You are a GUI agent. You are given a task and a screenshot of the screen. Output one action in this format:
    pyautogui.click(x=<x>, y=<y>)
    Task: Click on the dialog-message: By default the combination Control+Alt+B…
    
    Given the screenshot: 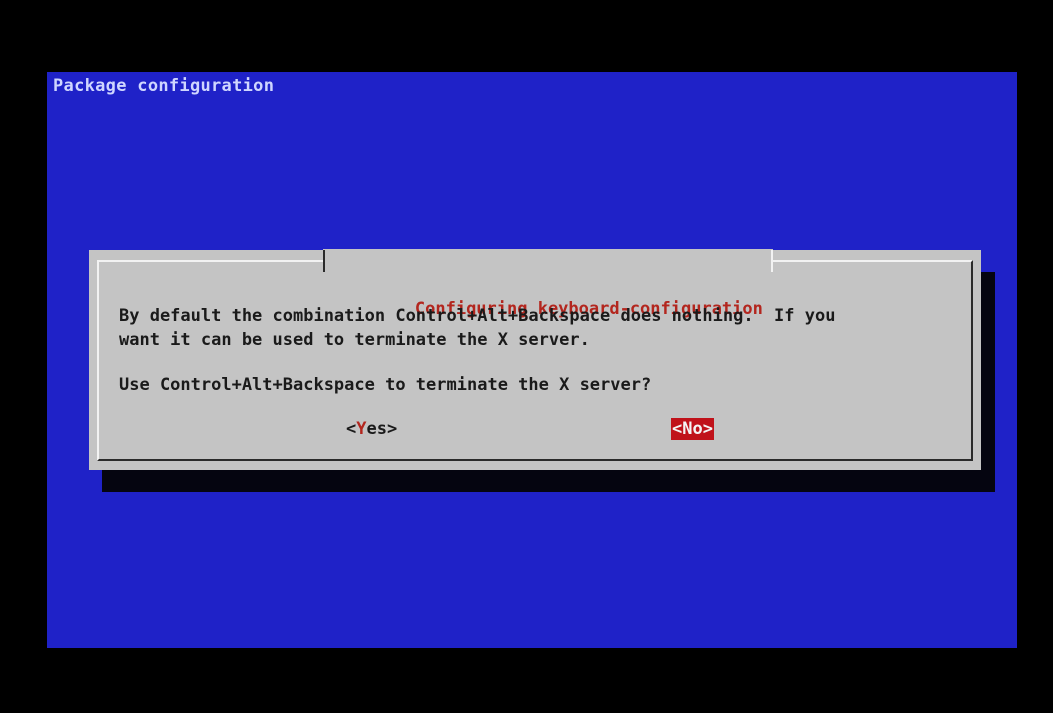 What is the action you would take?
    pyautogui.click(x=477, y=328)
    